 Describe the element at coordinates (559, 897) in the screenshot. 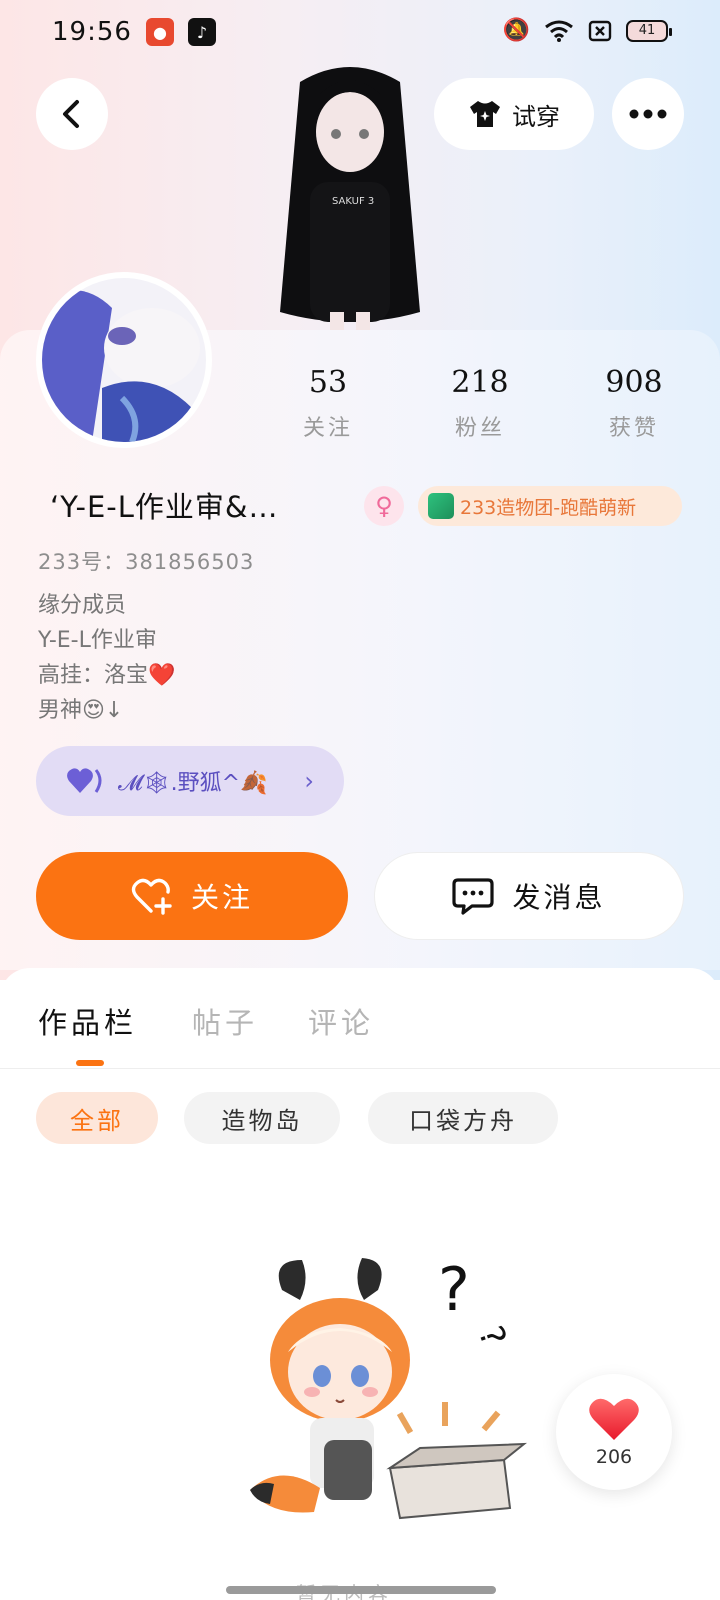

I see `message-label: 发消息` at that location.